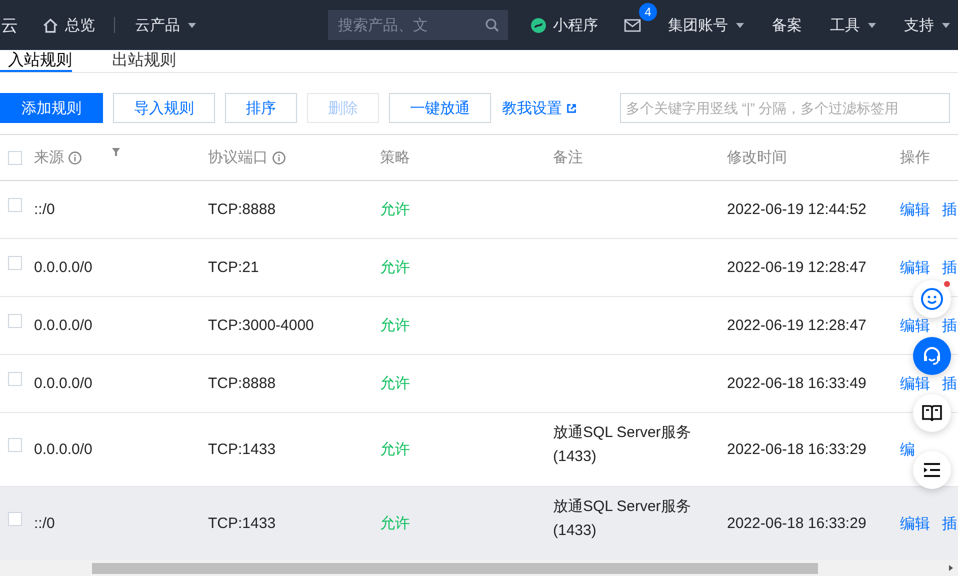 The height and width of the screenshot is (576, 958). I want to click on horizontal-scrollbar, so click(479, 568).